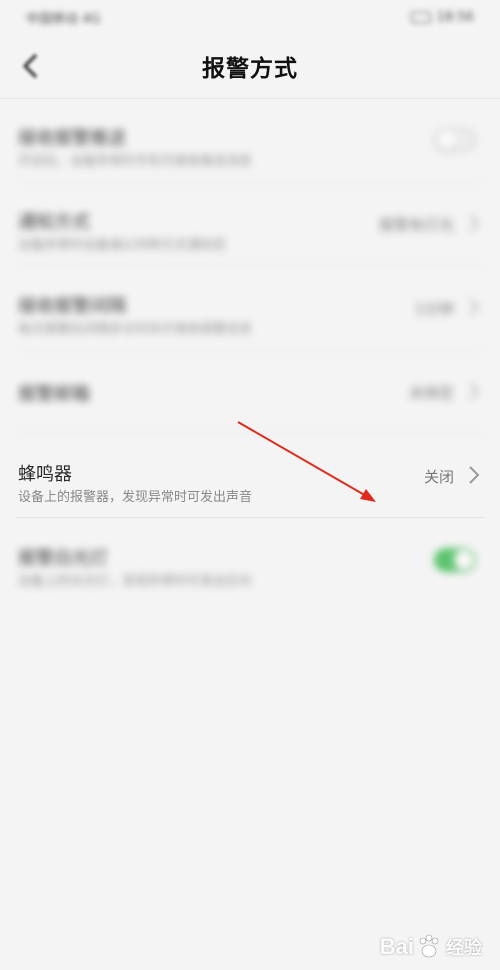  I want to click on status-bar: 中国移动 4G 18:56, so click(250, 17).